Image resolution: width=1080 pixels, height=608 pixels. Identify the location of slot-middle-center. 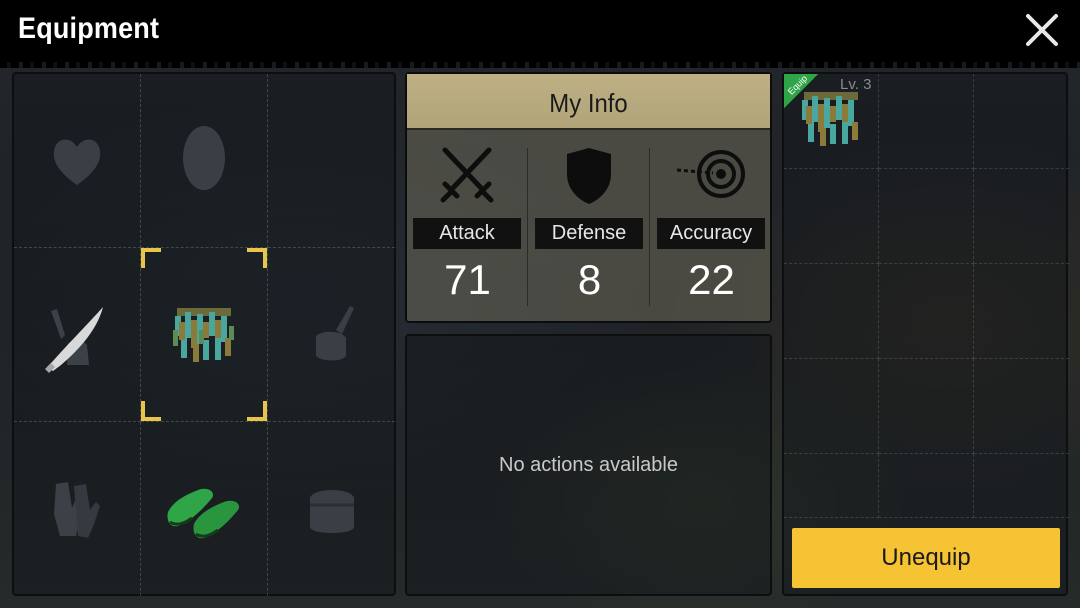
(204, 335).